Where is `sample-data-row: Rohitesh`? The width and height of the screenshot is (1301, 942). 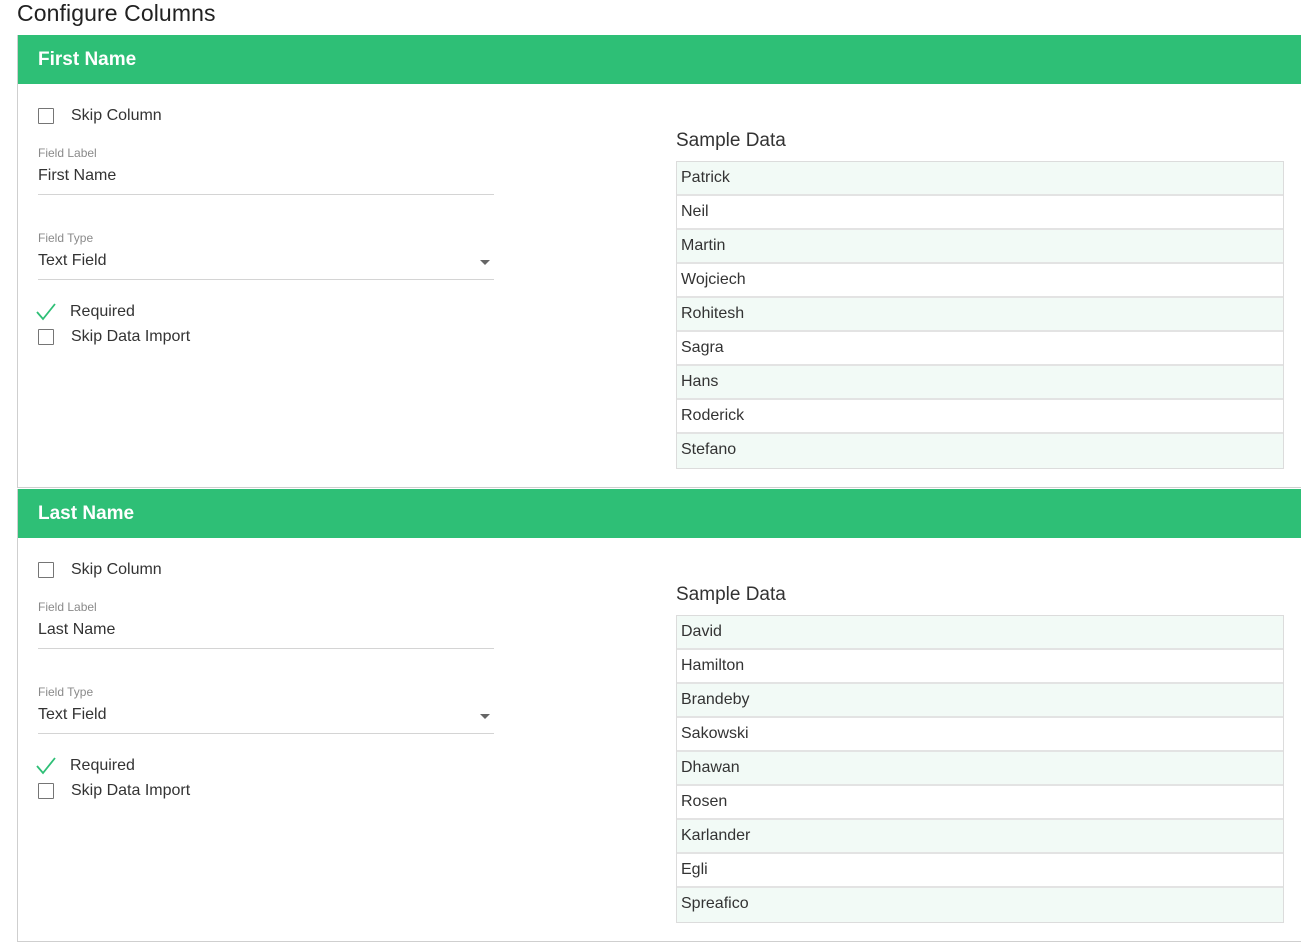
sample-data-row: Rohitesh is located at coordinates (980, 315).